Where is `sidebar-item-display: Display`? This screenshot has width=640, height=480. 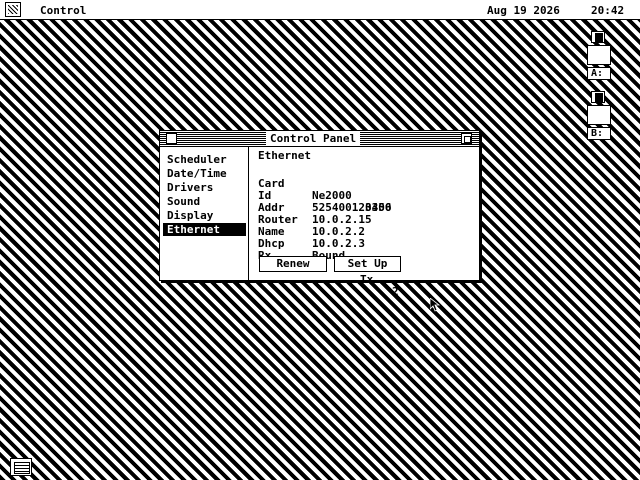 sidebar-item-display: Display is located at coordinates (204, 215).